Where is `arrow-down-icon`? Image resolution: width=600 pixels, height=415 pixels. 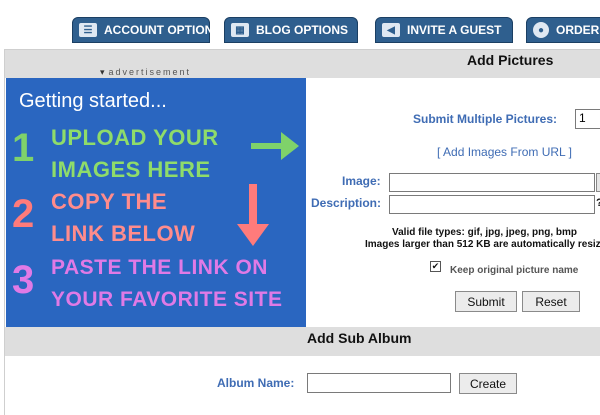 arrow-down-icon is located at coordinates (253, 215).